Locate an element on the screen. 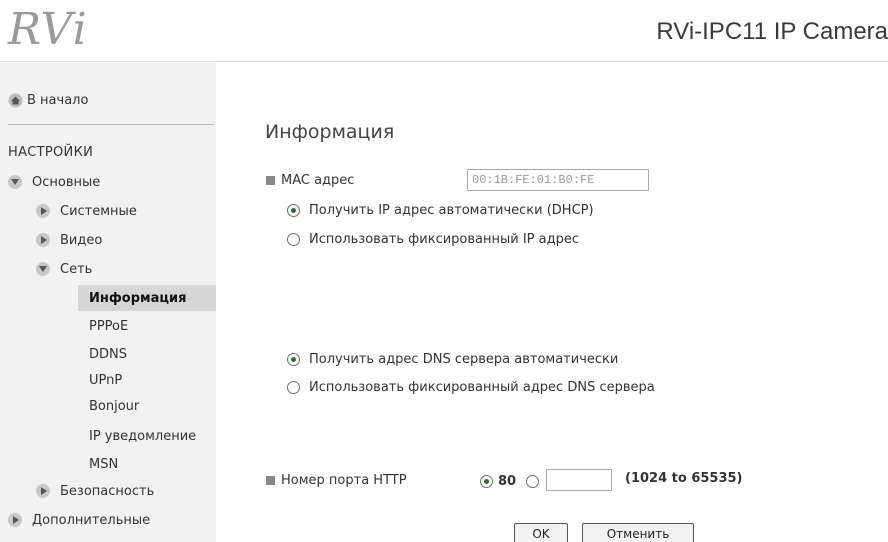 This screenshot has height=542, width=888. http-port-label: Номер порта HTTP is located at coordinates (336, 480).